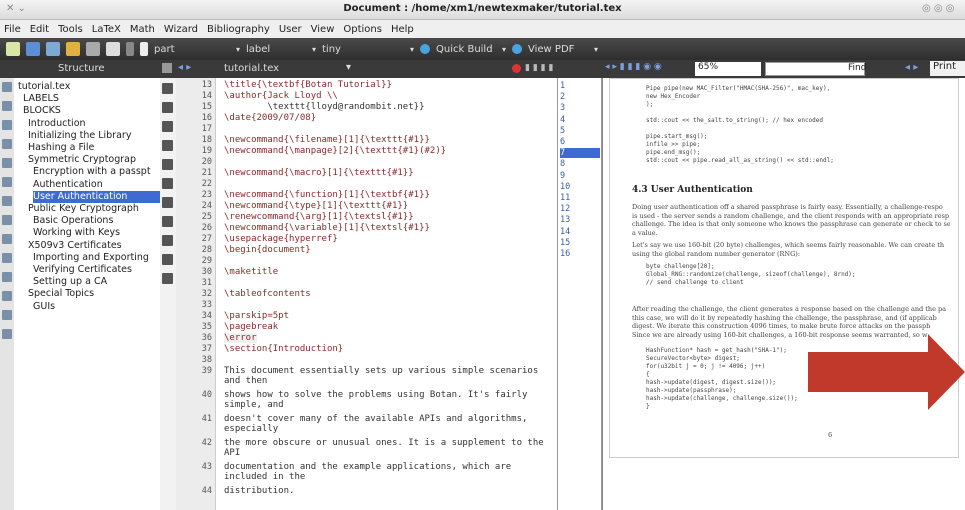 This screenshot has width=965, height=510. What do you see at coordinates (471, 49) in the screenshot?
I see `quick-build-combo: Quick Build ▾` at bounding box center [471, 49].